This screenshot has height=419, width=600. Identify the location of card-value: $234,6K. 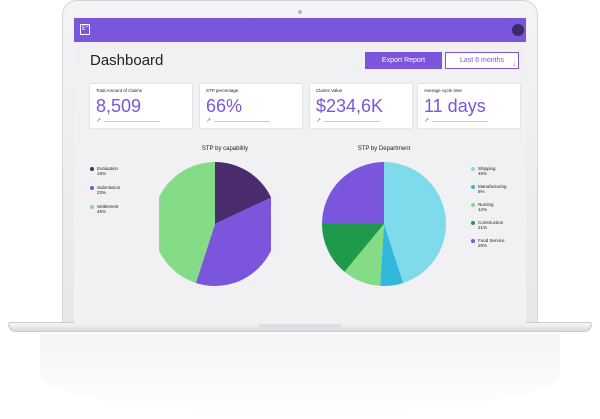
(350, 106).